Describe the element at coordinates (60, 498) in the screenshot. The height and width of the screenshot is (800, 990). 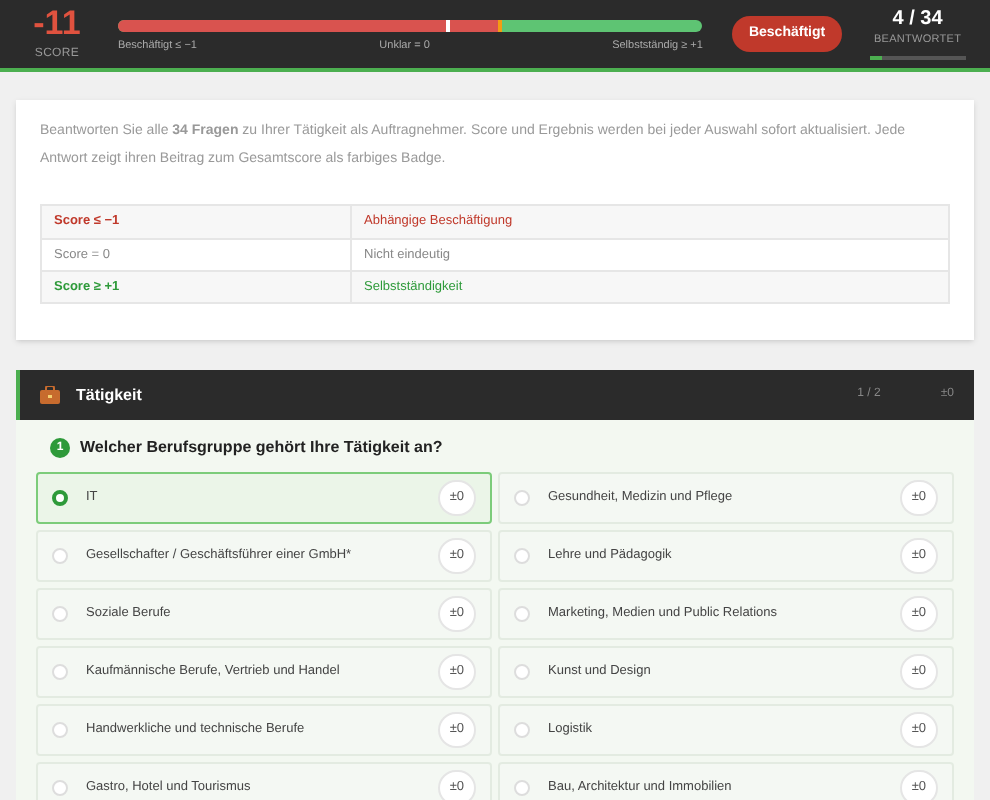
I see `radio-button` at that location.